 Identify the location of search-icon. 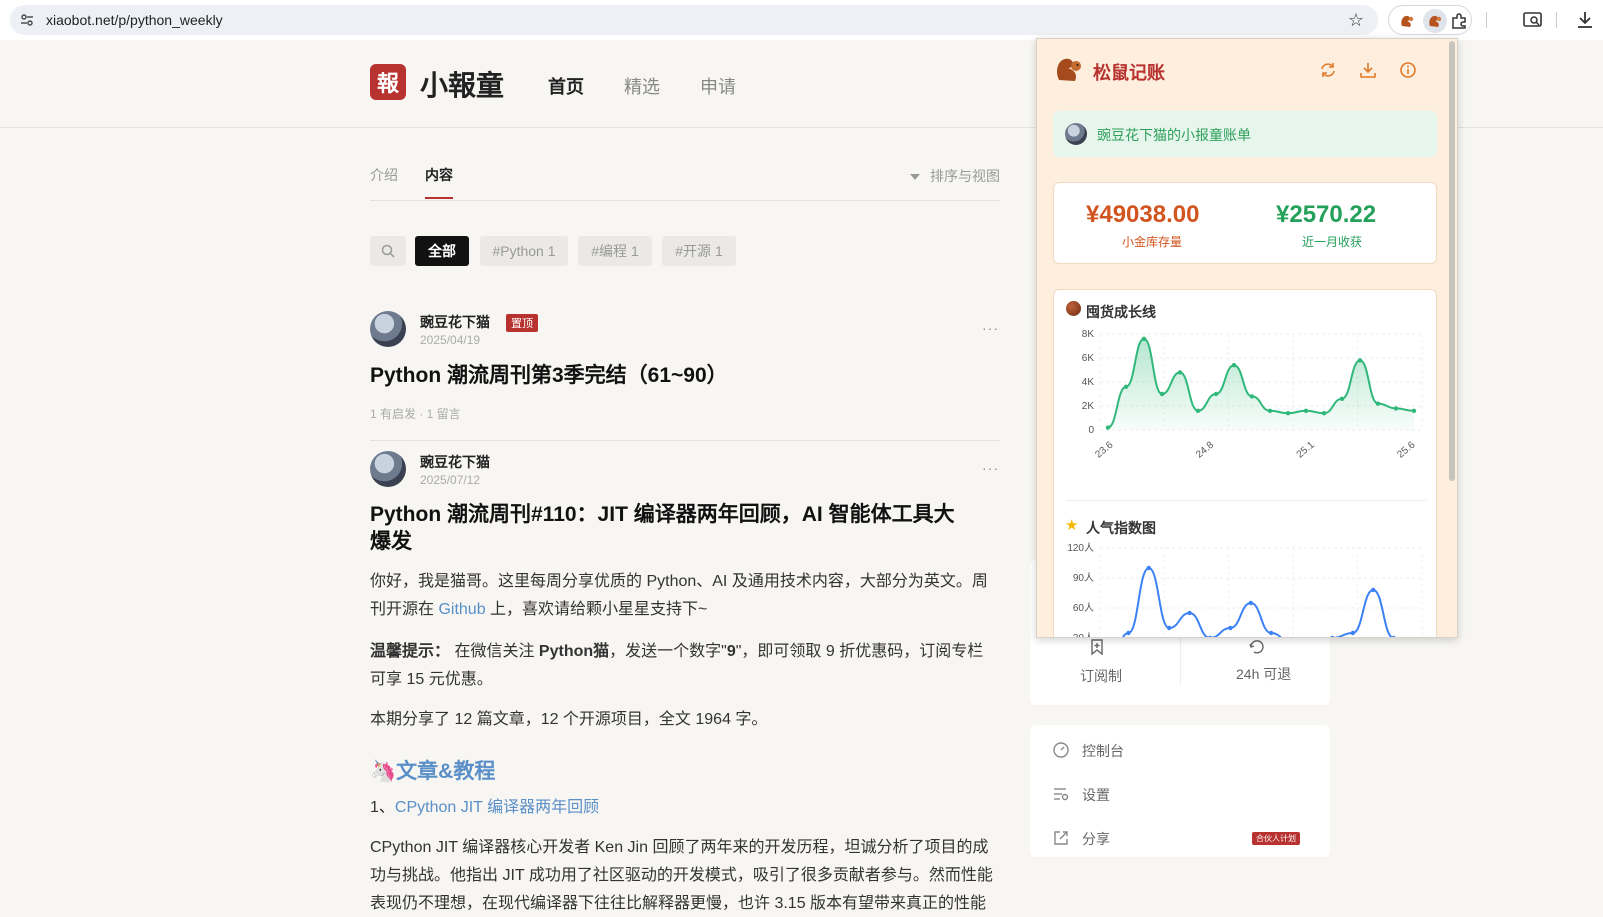
(388, 251).